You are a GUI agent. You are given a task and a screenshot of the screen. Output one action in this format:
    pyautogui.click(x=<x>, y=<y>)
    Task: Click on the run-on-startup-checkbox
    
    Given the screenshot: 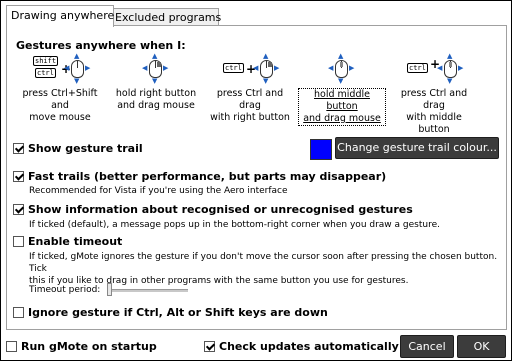 What is the action you would take?
    pyautogui.click(x=11, y=346)
    